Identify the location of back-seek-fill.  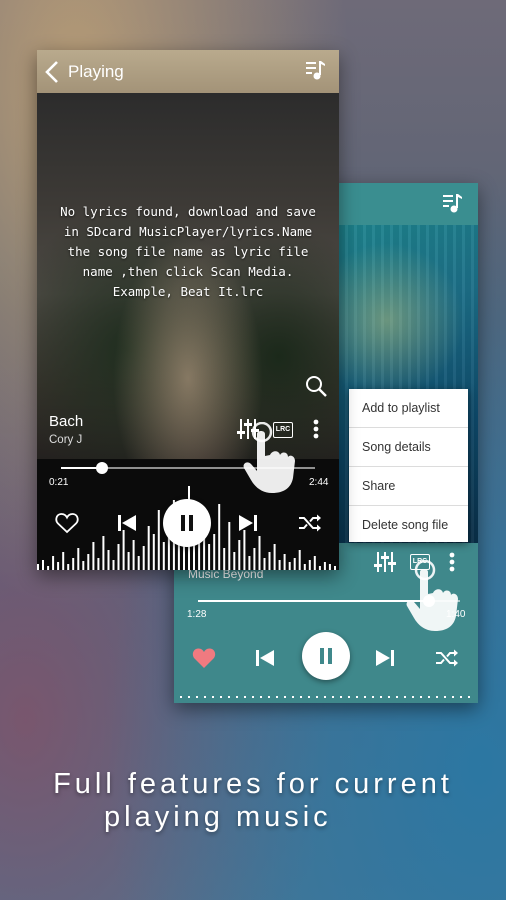
(313, 601).